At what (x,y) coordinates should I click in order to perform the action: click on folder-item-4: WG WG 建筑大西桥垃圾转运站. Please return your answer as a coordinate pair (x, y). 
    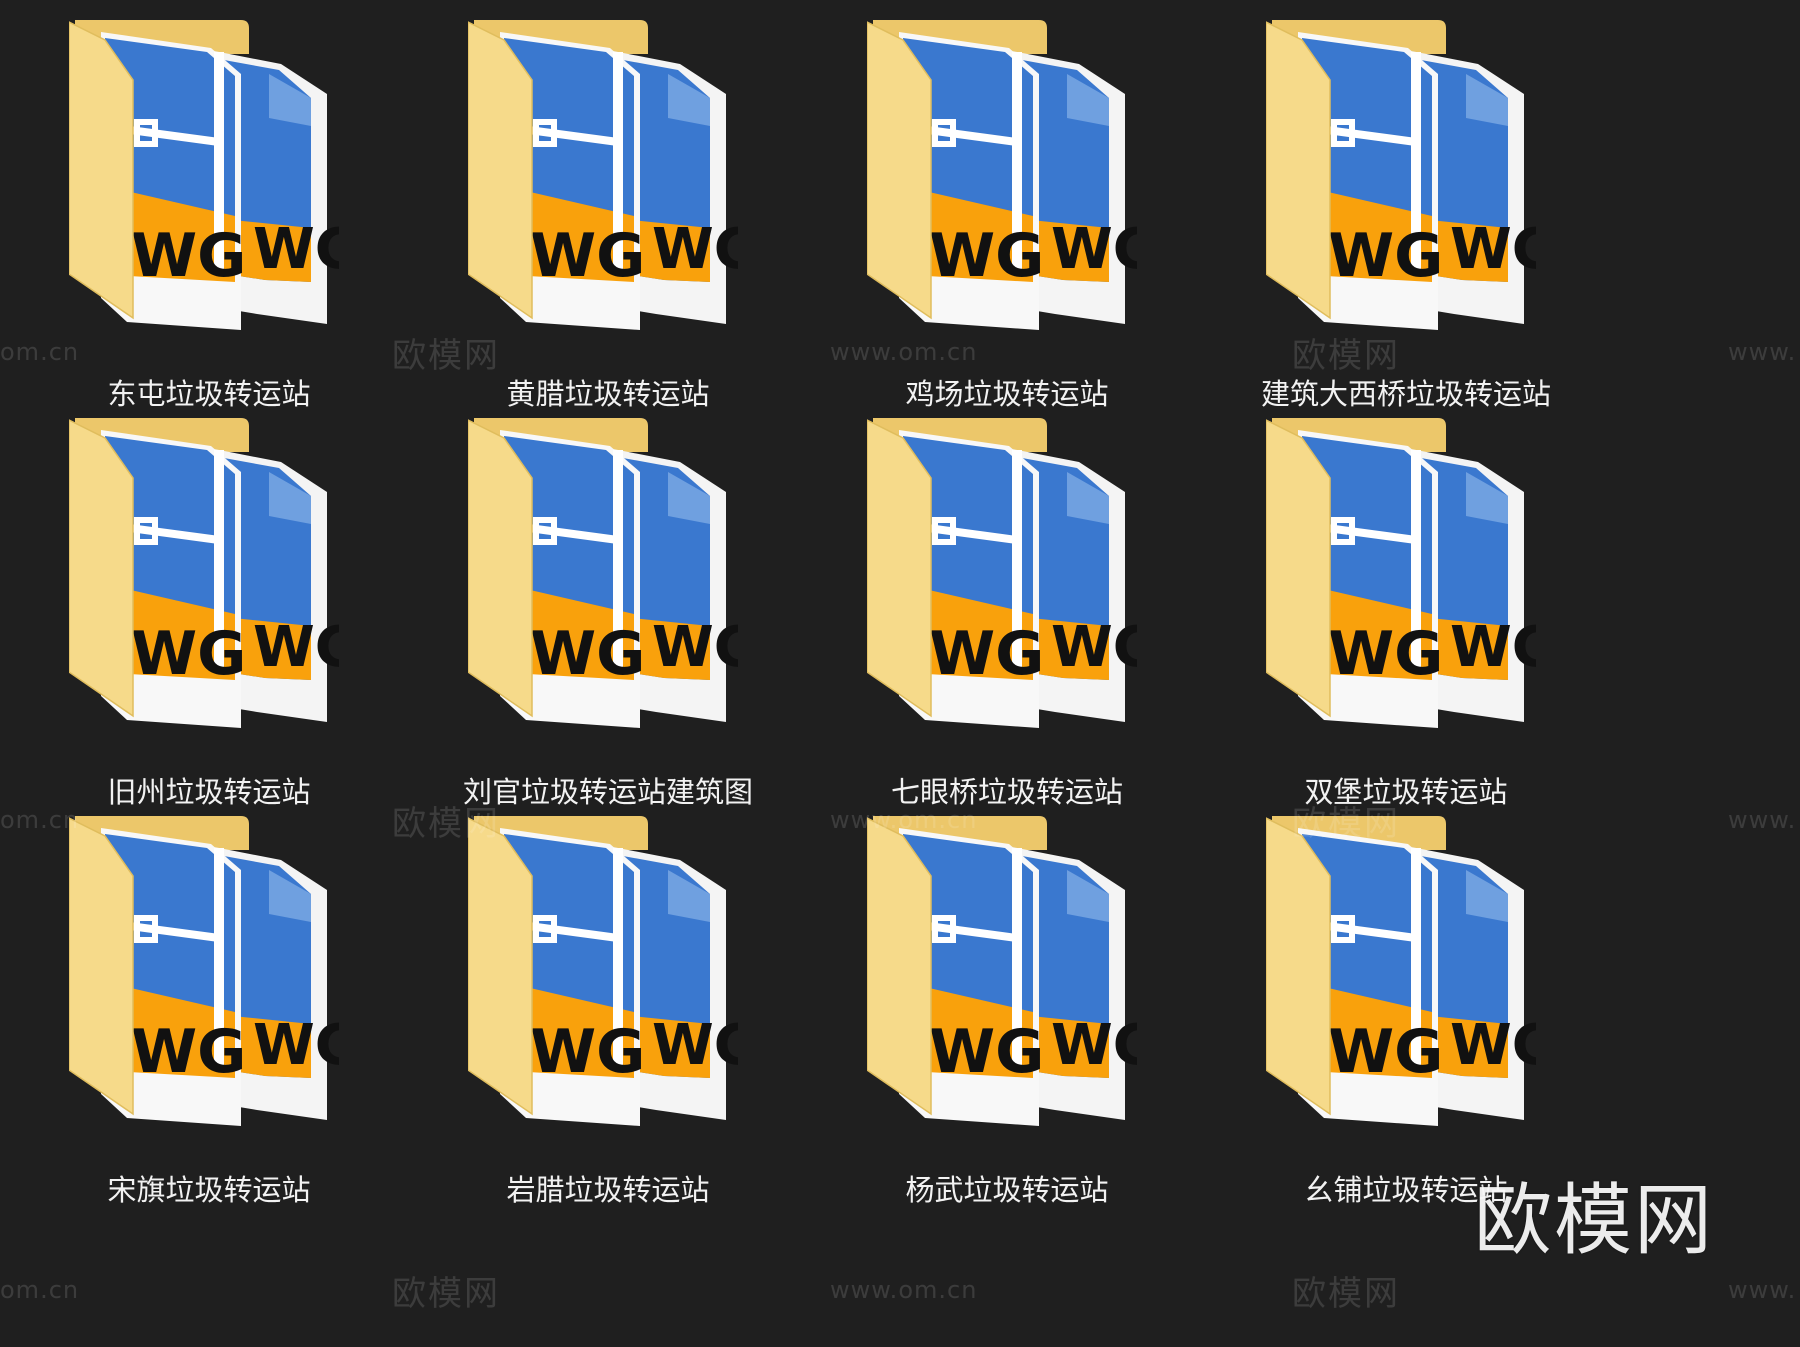
    Looking at the image, I should click on (1423, 228).